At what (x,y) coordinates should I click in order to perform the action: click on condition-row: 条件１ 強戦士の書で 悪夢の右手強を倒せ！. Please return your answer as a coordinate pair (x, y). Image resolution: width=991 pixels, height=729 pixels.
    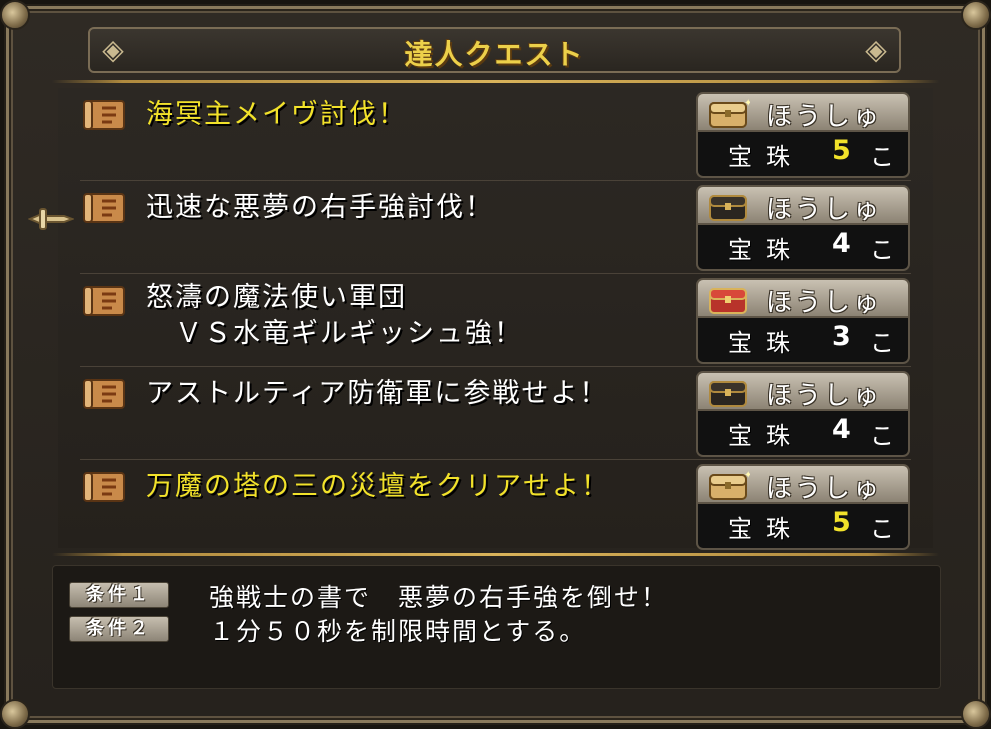
    Looking at the image, I should click on (494, 596).